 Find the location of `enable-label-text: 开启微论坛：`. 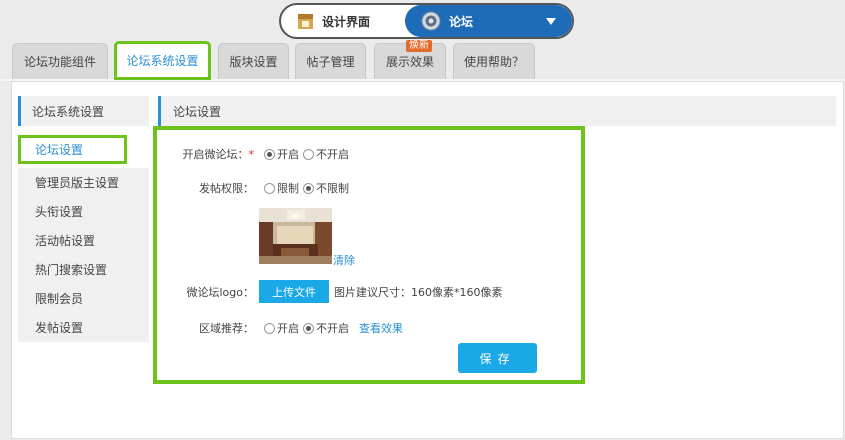

enable-label-text: 开启微论坛： is located at coordinates (215, 154).